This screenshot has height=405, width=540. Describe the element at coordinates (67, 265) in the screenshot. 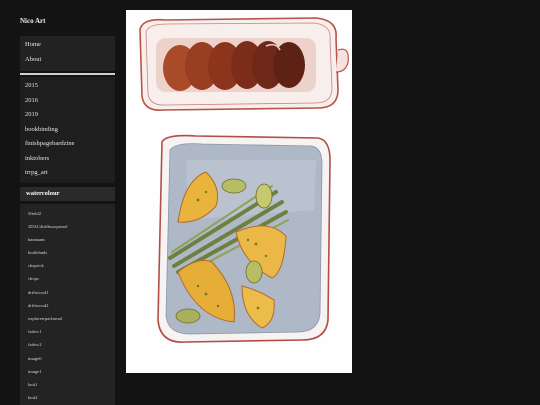

I see `subcategory-link: chaprick` at that location.